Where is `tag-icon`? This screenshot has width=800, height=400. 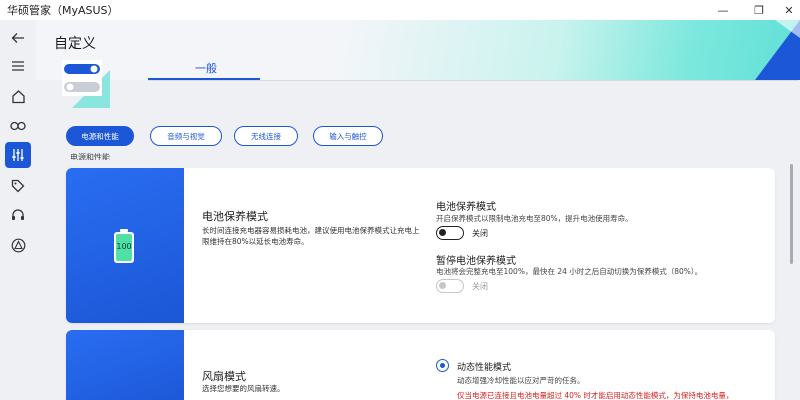 tag-icon is located at coordinates (18, 186).